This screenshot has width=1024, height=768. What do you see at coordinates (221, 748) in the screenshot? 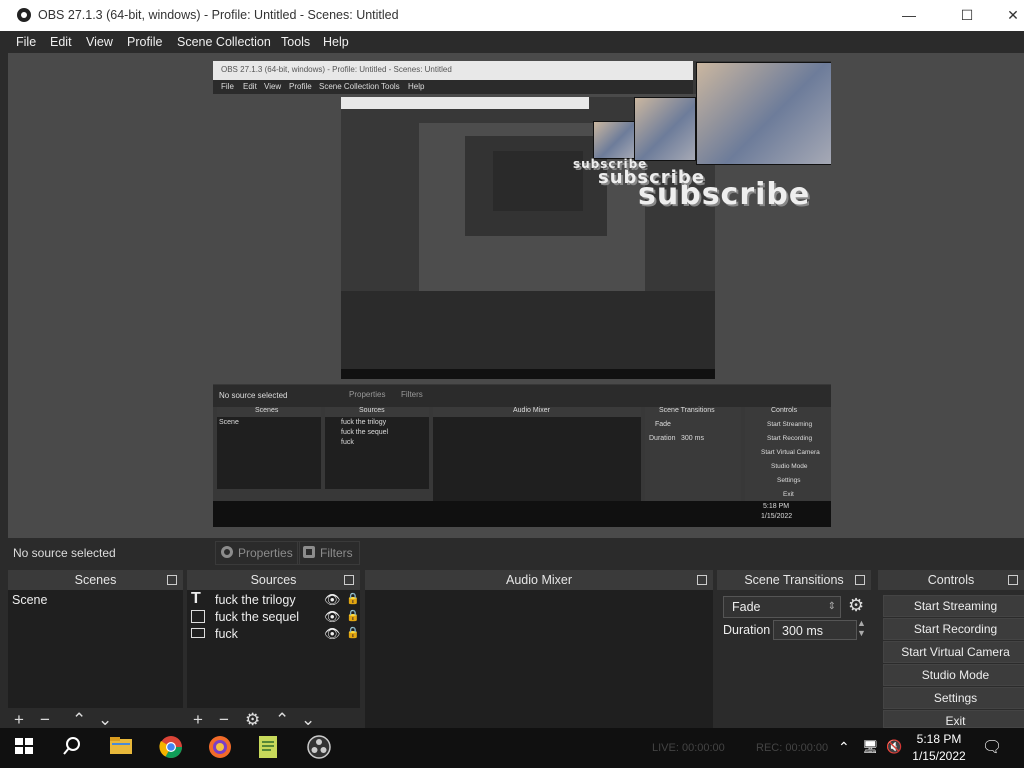
I see `brave-icon` at bounding box center [221, 748].